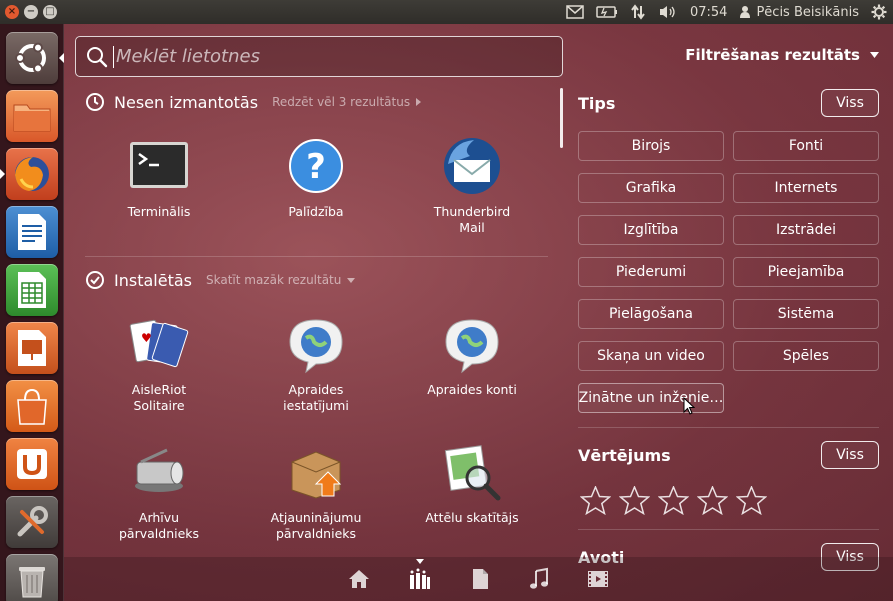 The height and width of the screenshot is (601, 893). I want to click on music-icon, so click(539, 579).